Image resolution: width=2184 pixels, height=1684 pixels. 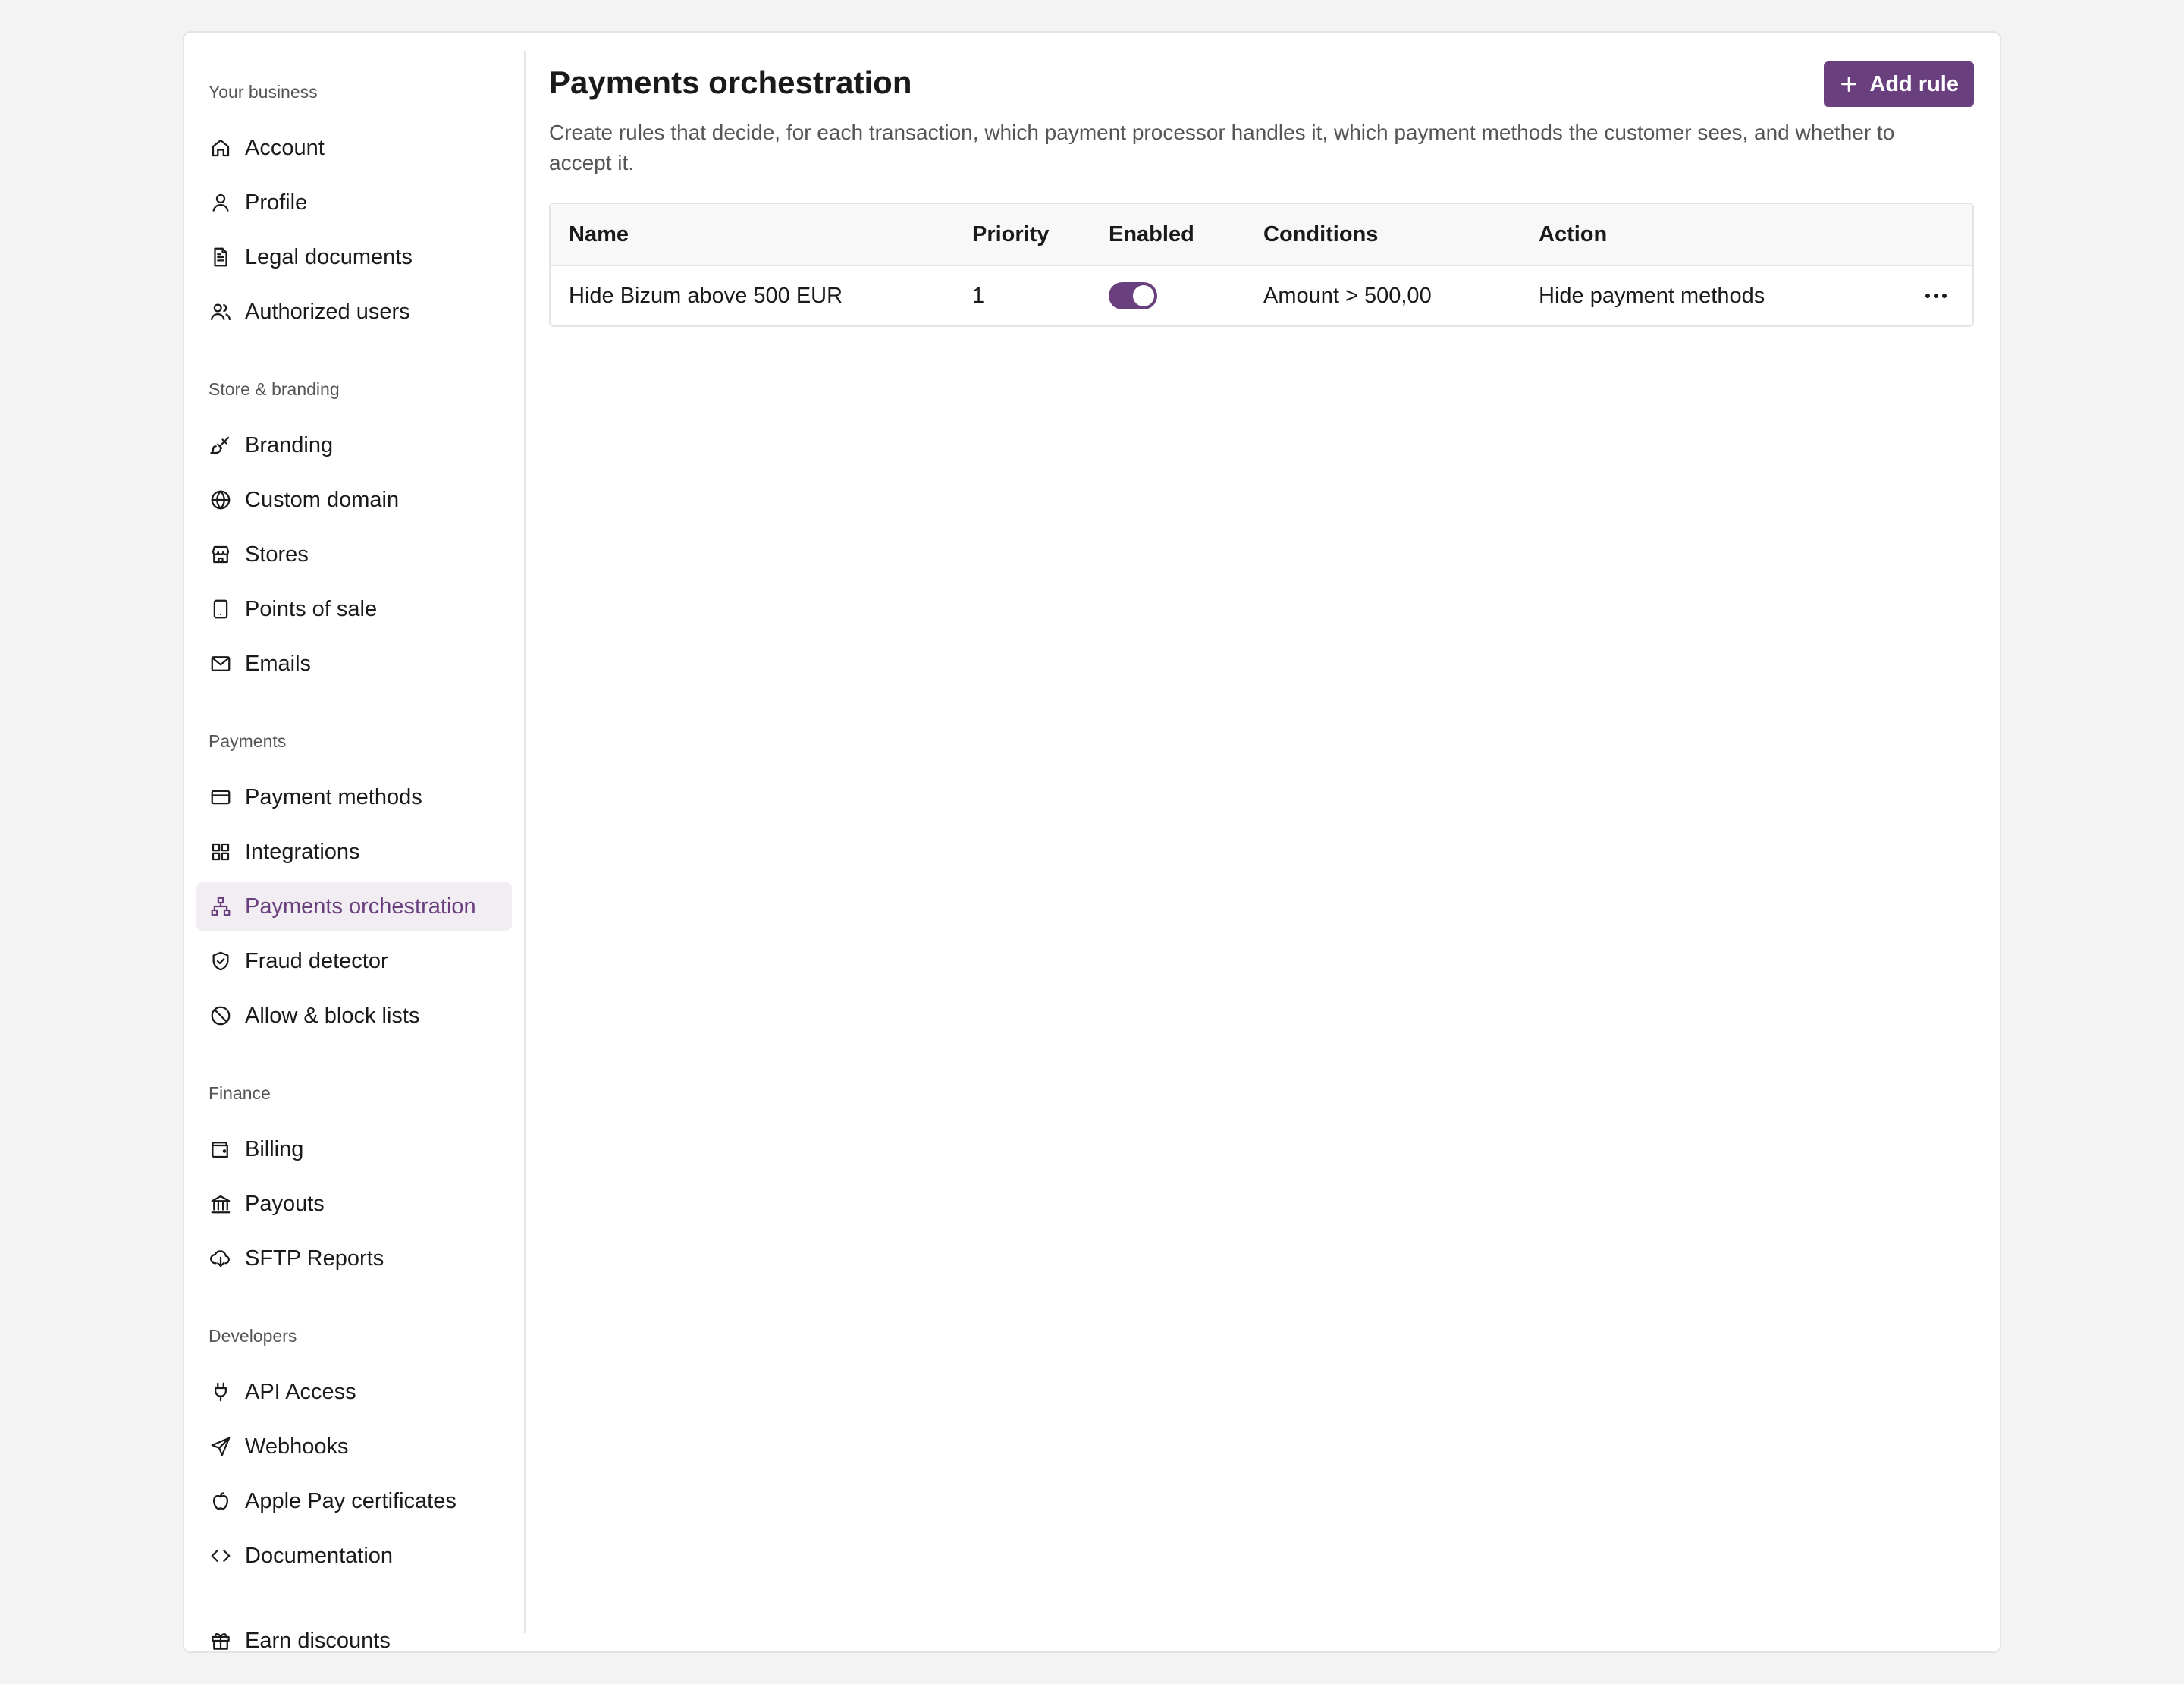 I want to click on sidebar-item-api-access: API Access, so click(x=354, y=1392).